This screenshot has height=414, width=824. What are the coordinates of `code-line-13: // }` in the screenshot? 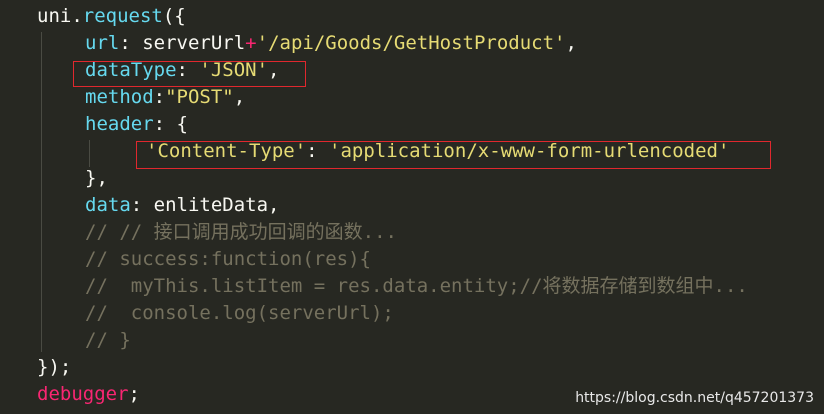 It's located at (108, 340).